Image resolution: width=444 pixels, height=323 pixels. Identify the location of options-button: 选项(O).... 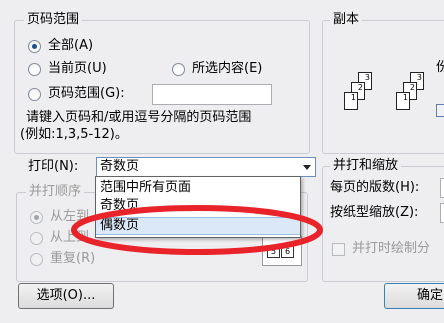
(66, 296).